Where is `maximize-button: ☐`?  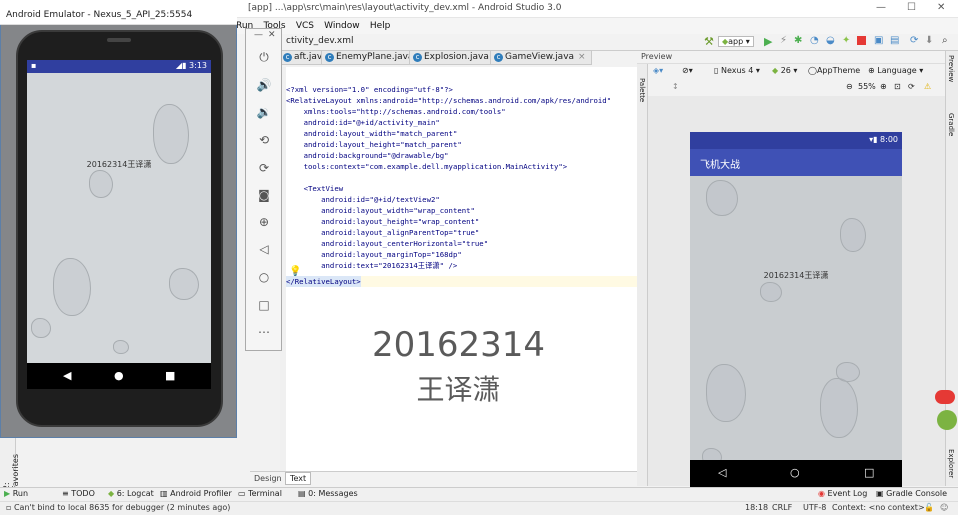
maximize-button: ☐ is located at coordinates (911, 7).